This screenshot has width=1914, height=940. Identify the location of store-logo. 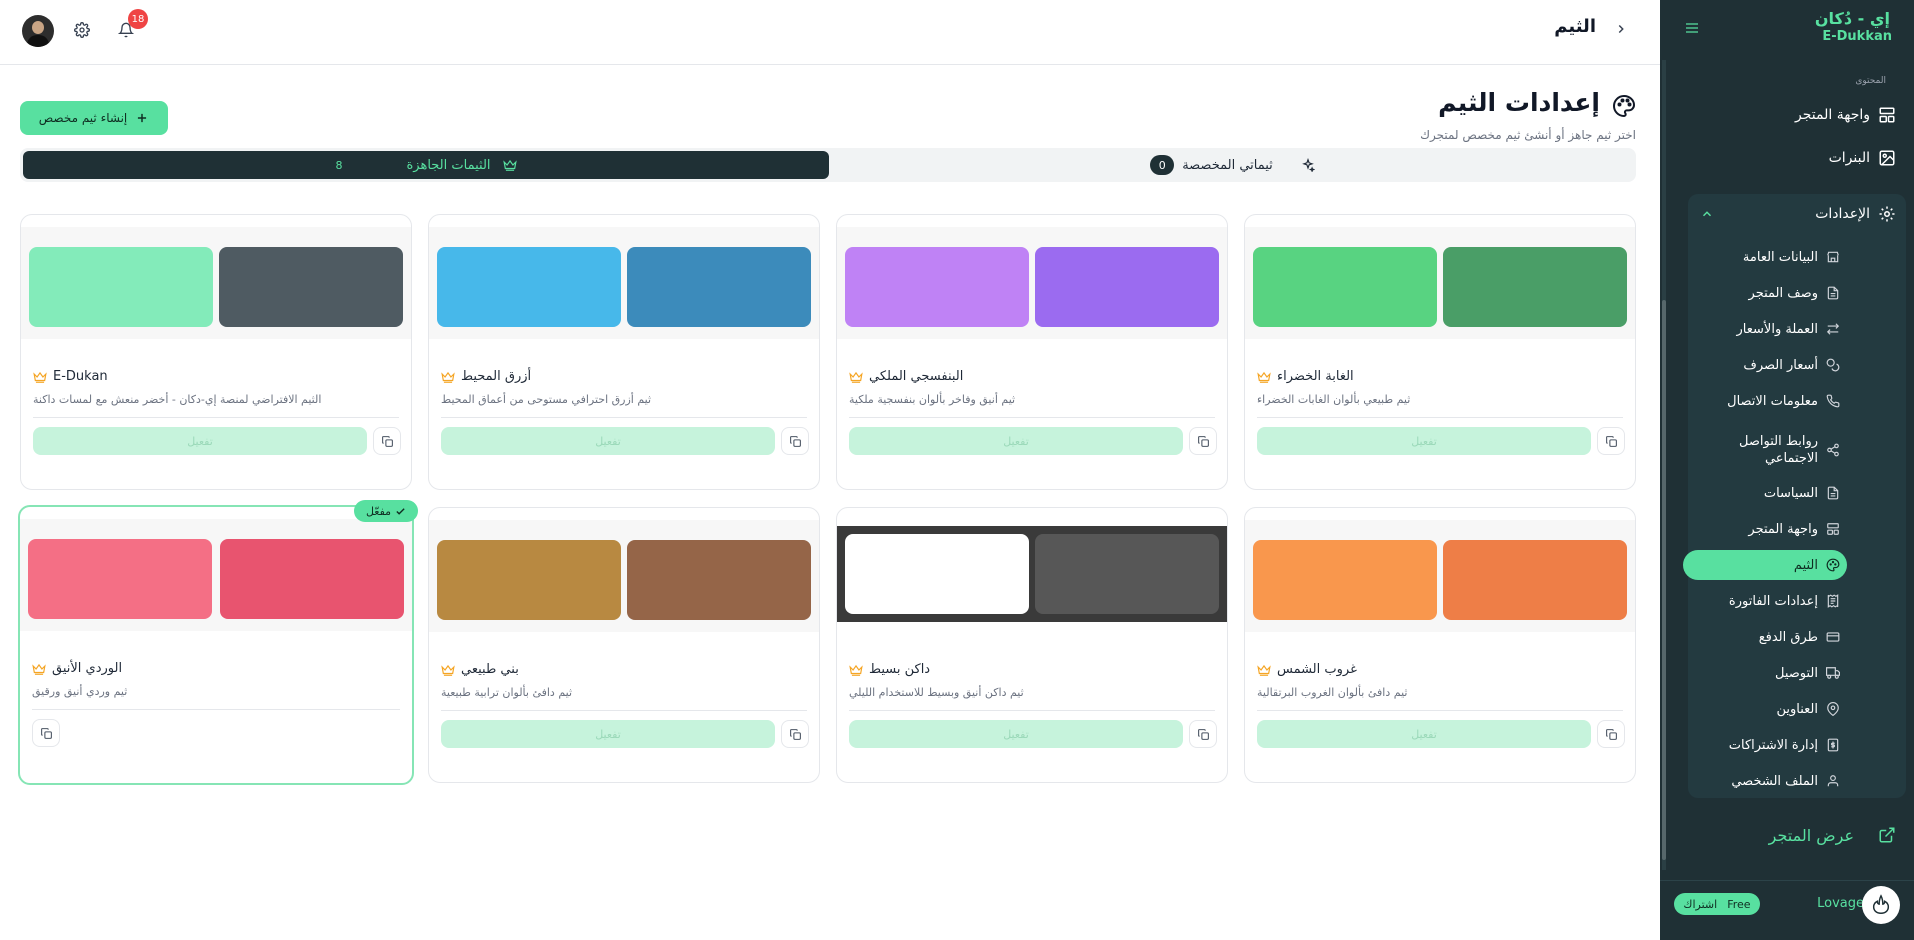
(1881, 905).